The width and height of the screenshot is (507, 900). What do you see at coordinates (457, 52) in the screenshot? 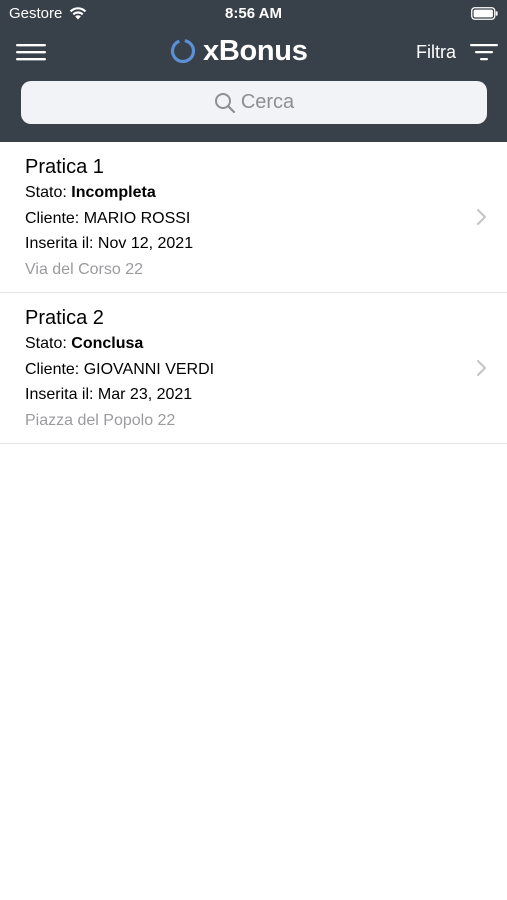
I see `filter-button: Filtra` at bounding box center [457, 52].